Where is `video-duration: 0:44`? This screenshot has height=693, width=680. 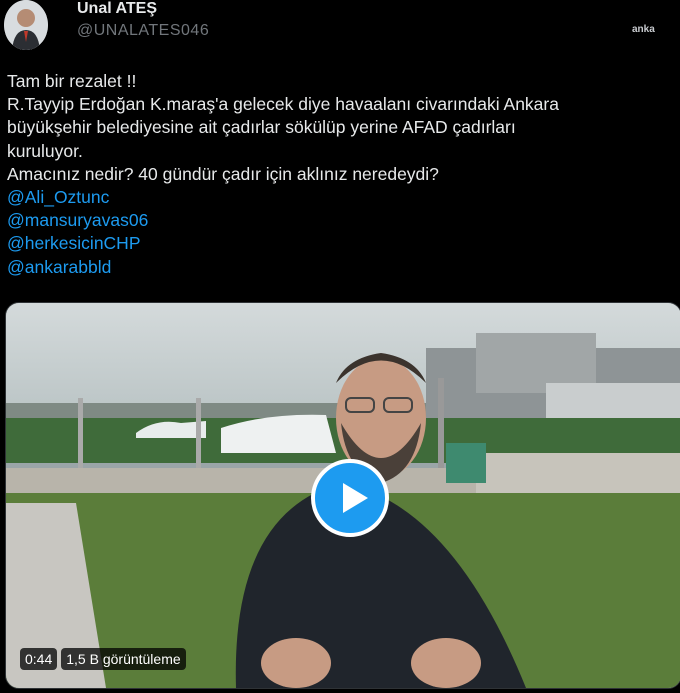 video-duration: 0:44 is located at coordinates (39, 659).